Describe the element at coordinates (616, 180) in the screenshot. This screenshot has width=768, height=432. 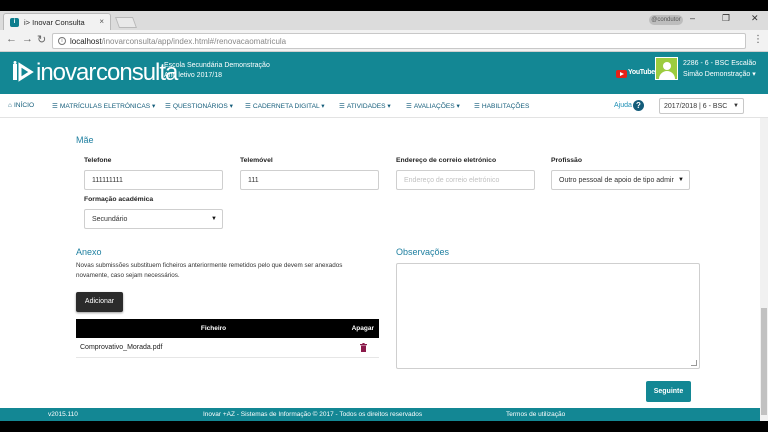
I see `profession-value: Outro pessoal de apoio de tipo admir` at that location.